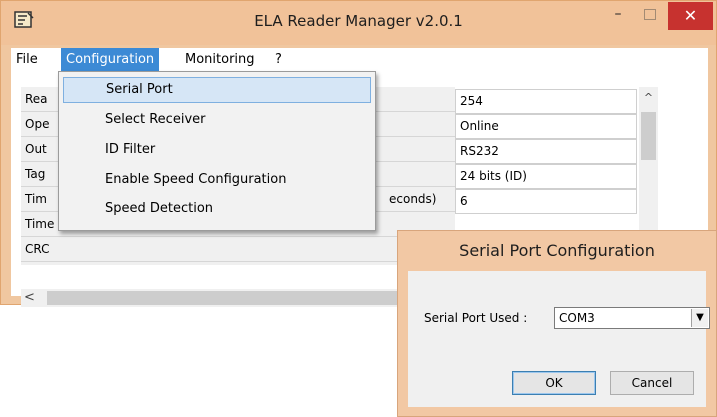  I want to click on serial-port-label: Serial Port Used :, so click(476, 318).